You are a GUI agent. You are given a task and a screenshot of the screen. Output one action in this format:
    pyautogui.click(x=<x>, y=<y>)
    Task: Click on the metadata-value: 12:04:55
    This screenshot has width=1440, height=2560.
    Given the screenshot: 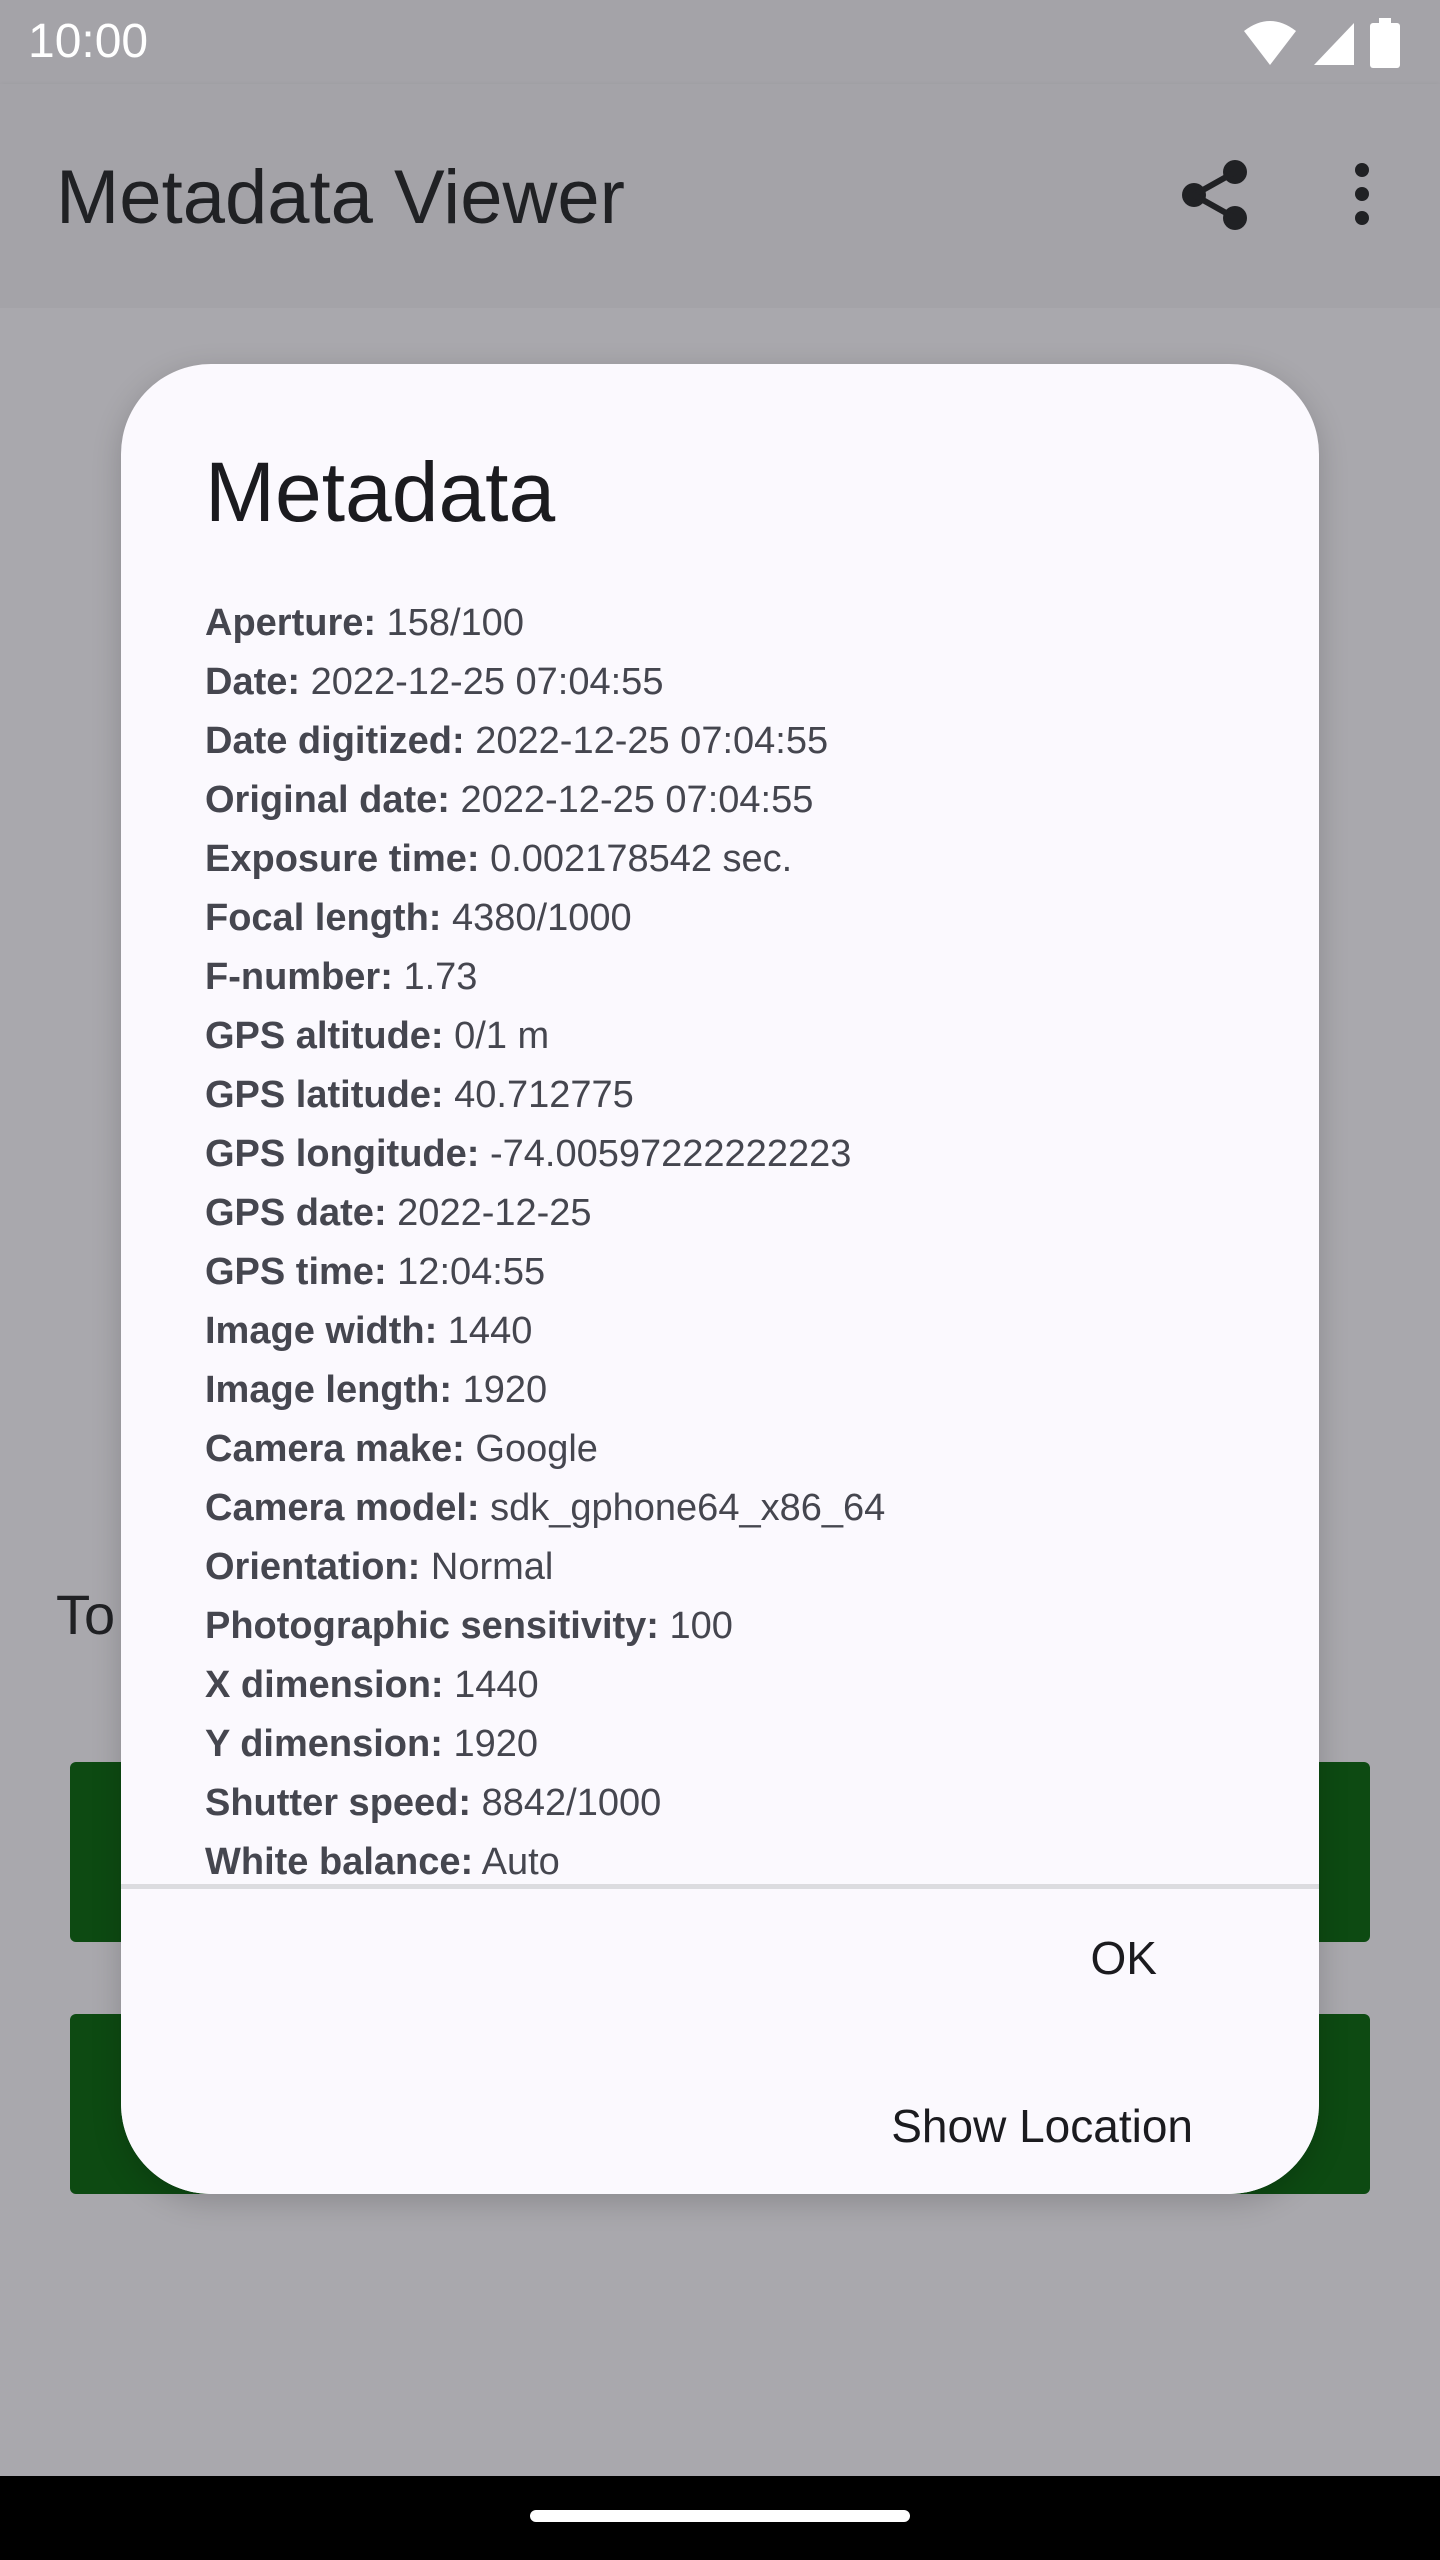 What is the action you would take?
    pyautogui.click(x=471, y=1272)
    